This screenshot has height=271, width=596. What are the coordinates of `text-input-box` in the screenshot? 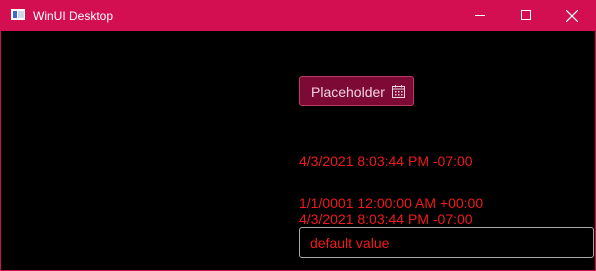 It's located at (446, 242).